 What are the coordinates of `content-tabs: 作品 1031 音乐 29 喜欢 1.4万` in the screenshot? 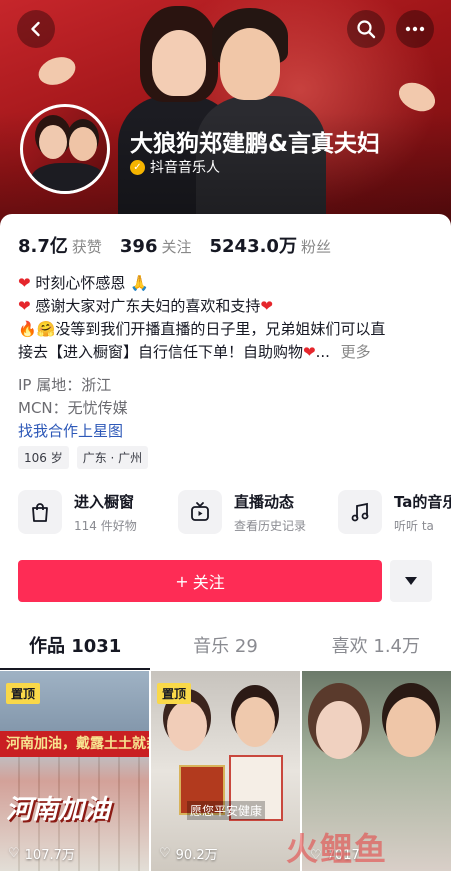 It's located at (225, 647).